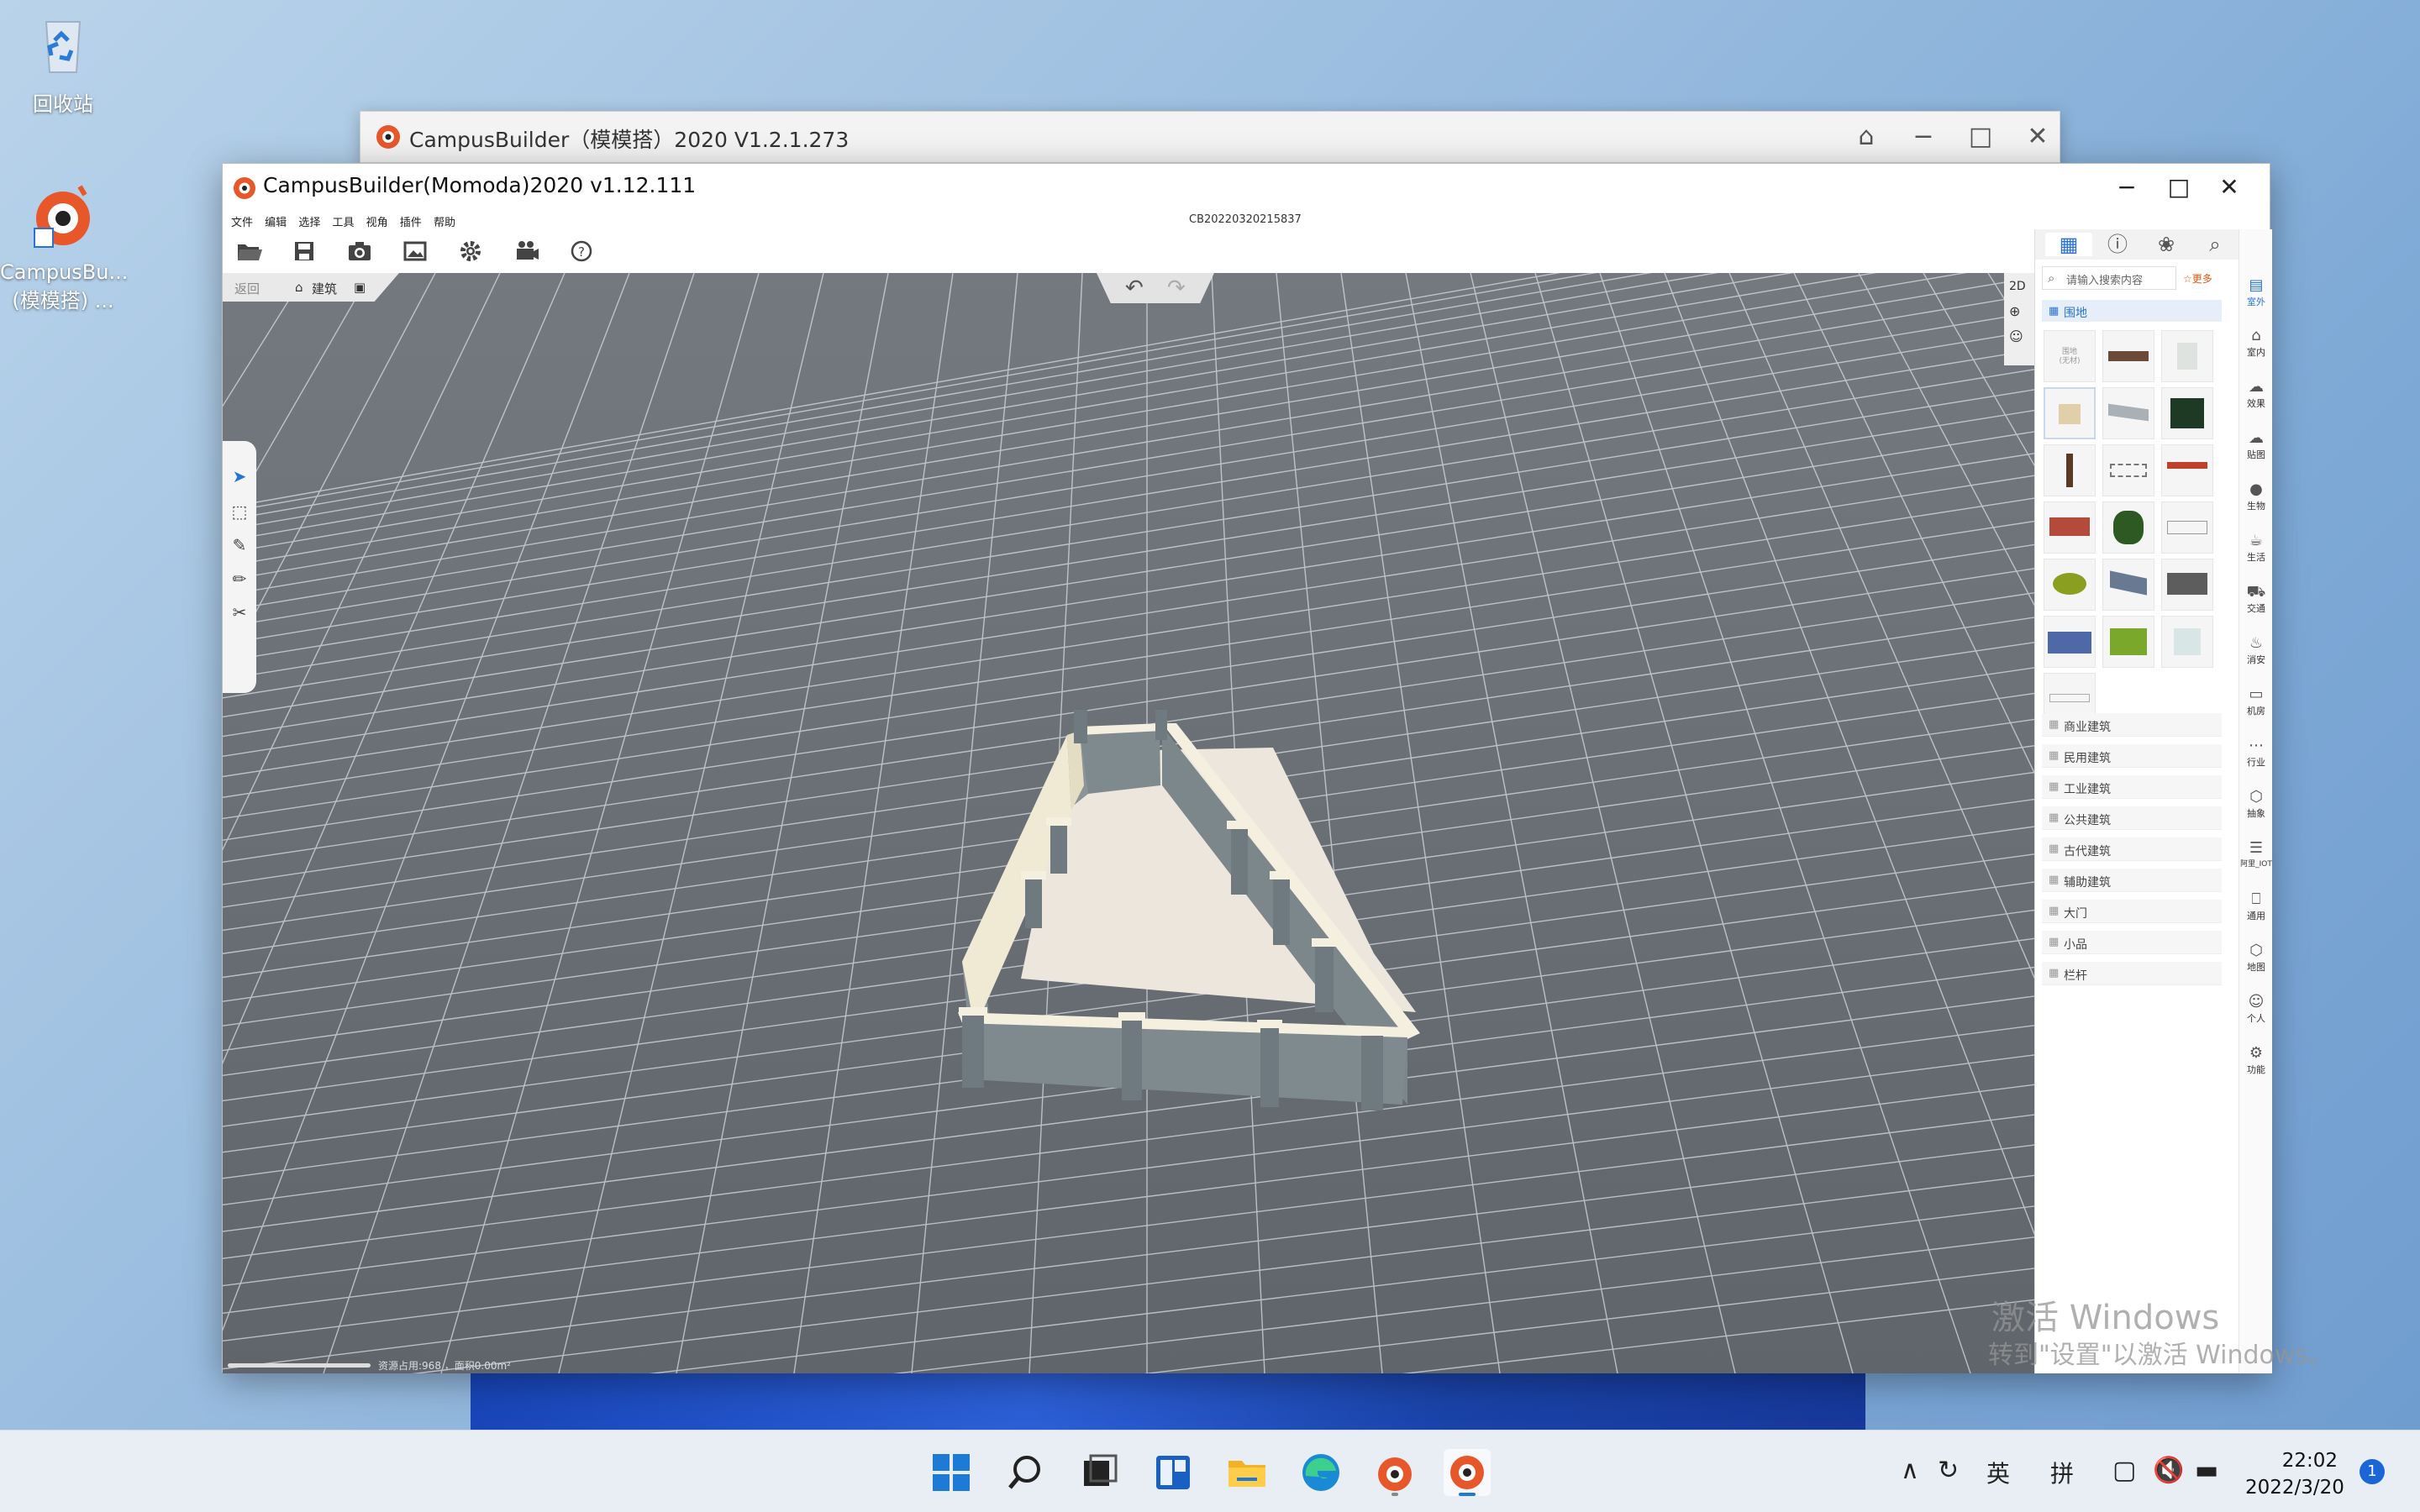 Image resolution: width=2420 pixels, height=1512 pixels. Describe the element at coordinates (2132, 880) in the screenshot. I see `category-item: ▦ 辅助建筑` at that location.